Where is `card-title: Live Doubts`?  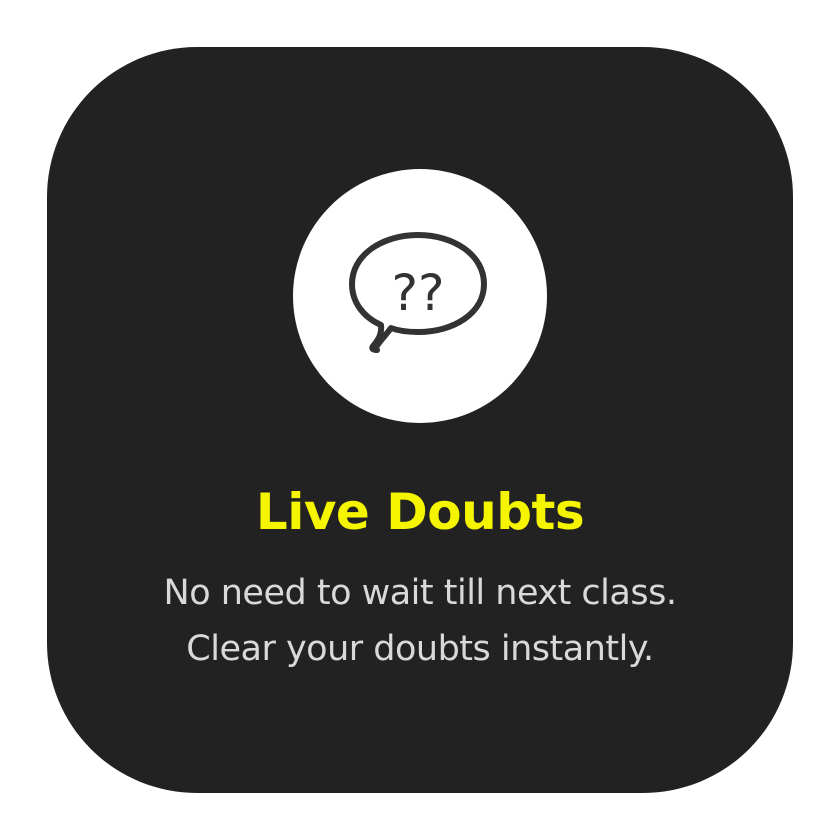 card-title: Live Doubts is located at coordinates (420, 512).